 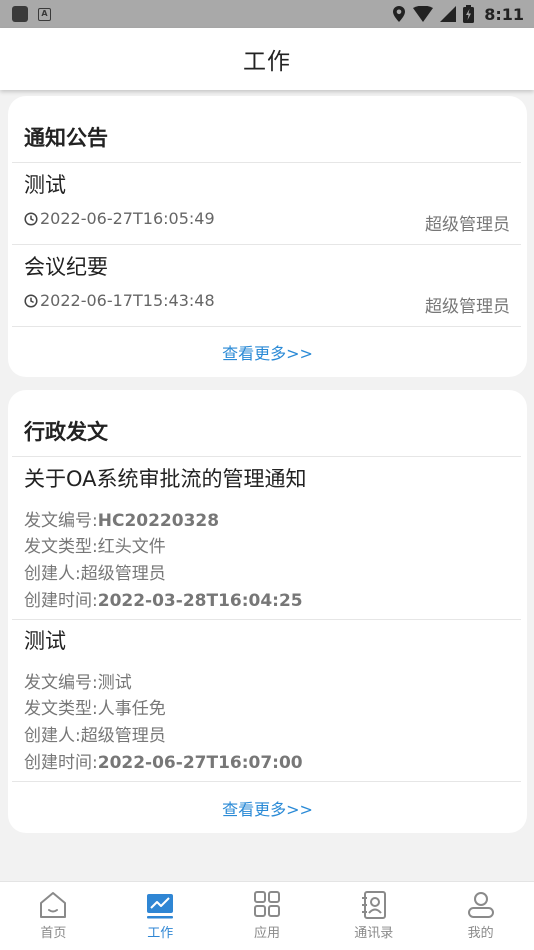 What do you see at coordinates (448, 14) in the screenshot?
I see `signal-icon` at bounding box center [448, 14].